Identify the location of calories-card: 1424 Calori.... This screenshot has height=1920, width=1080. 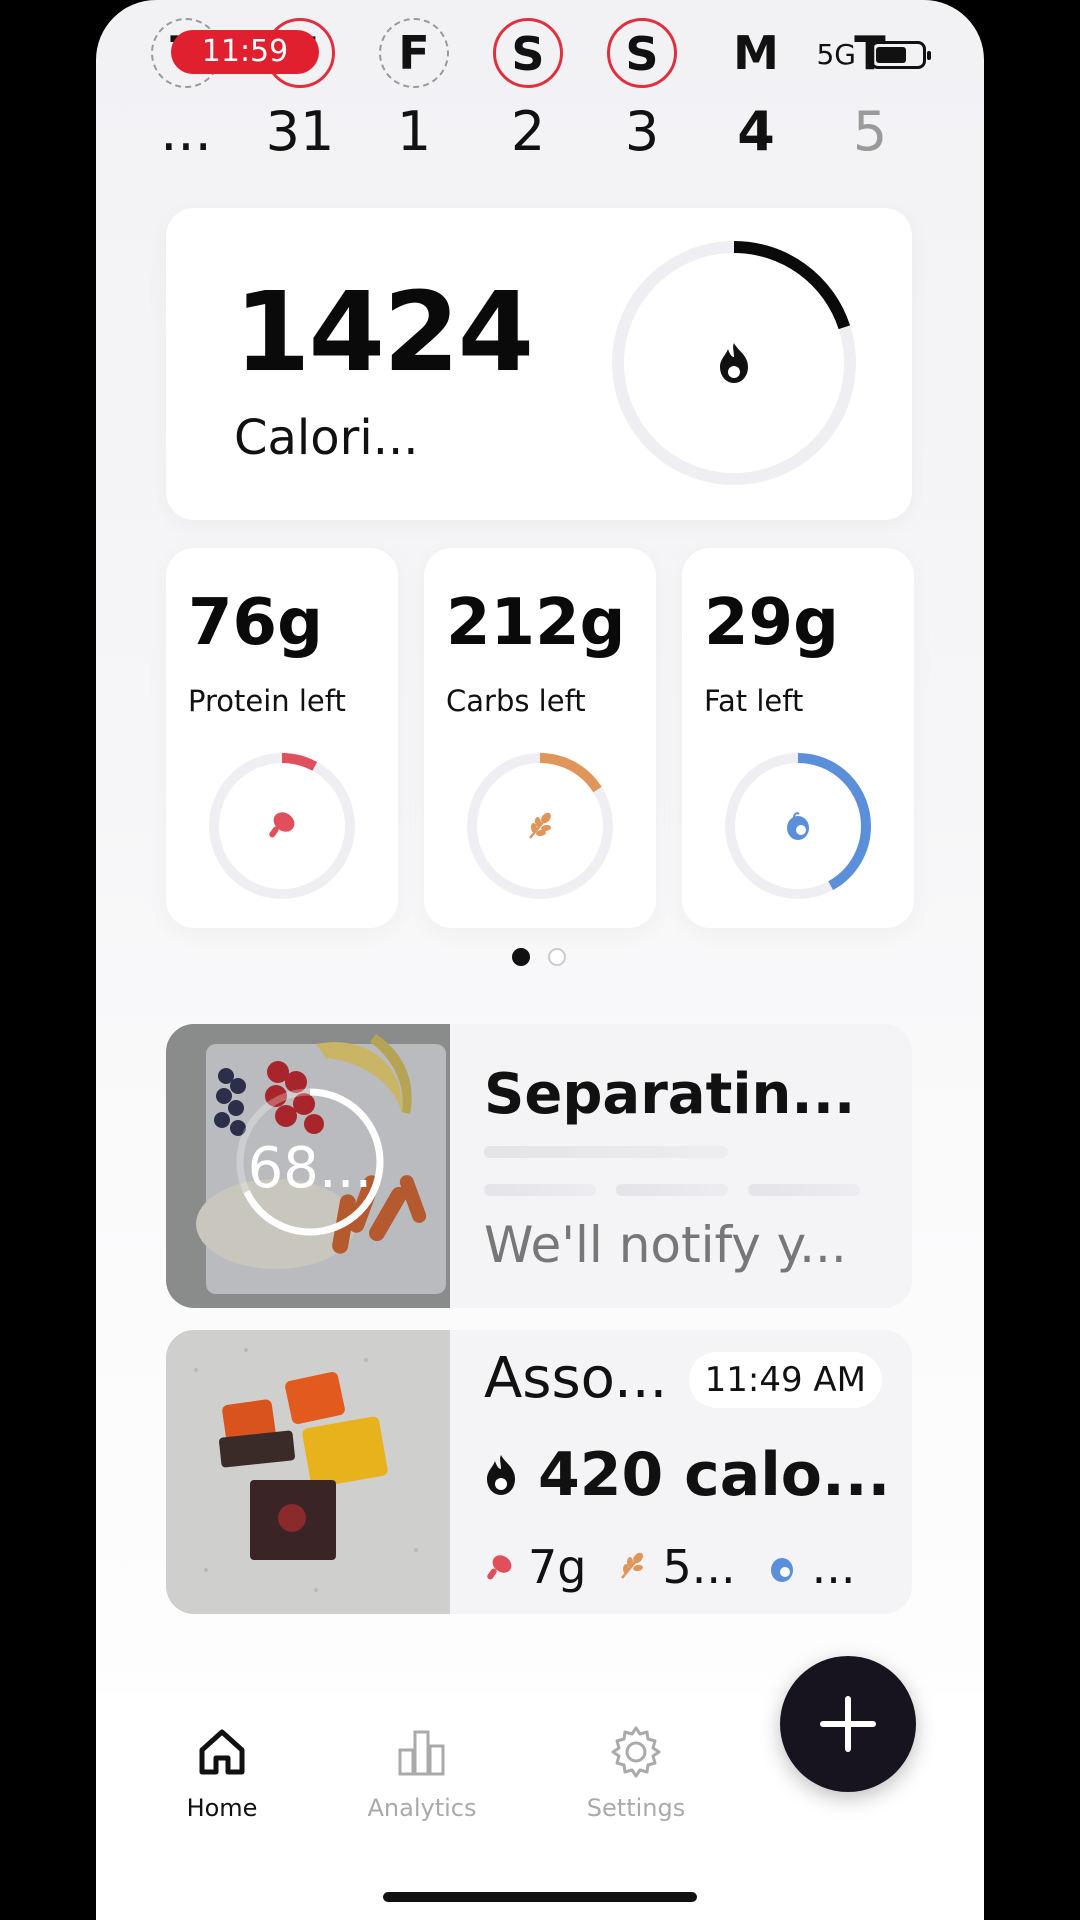
(539, 364).